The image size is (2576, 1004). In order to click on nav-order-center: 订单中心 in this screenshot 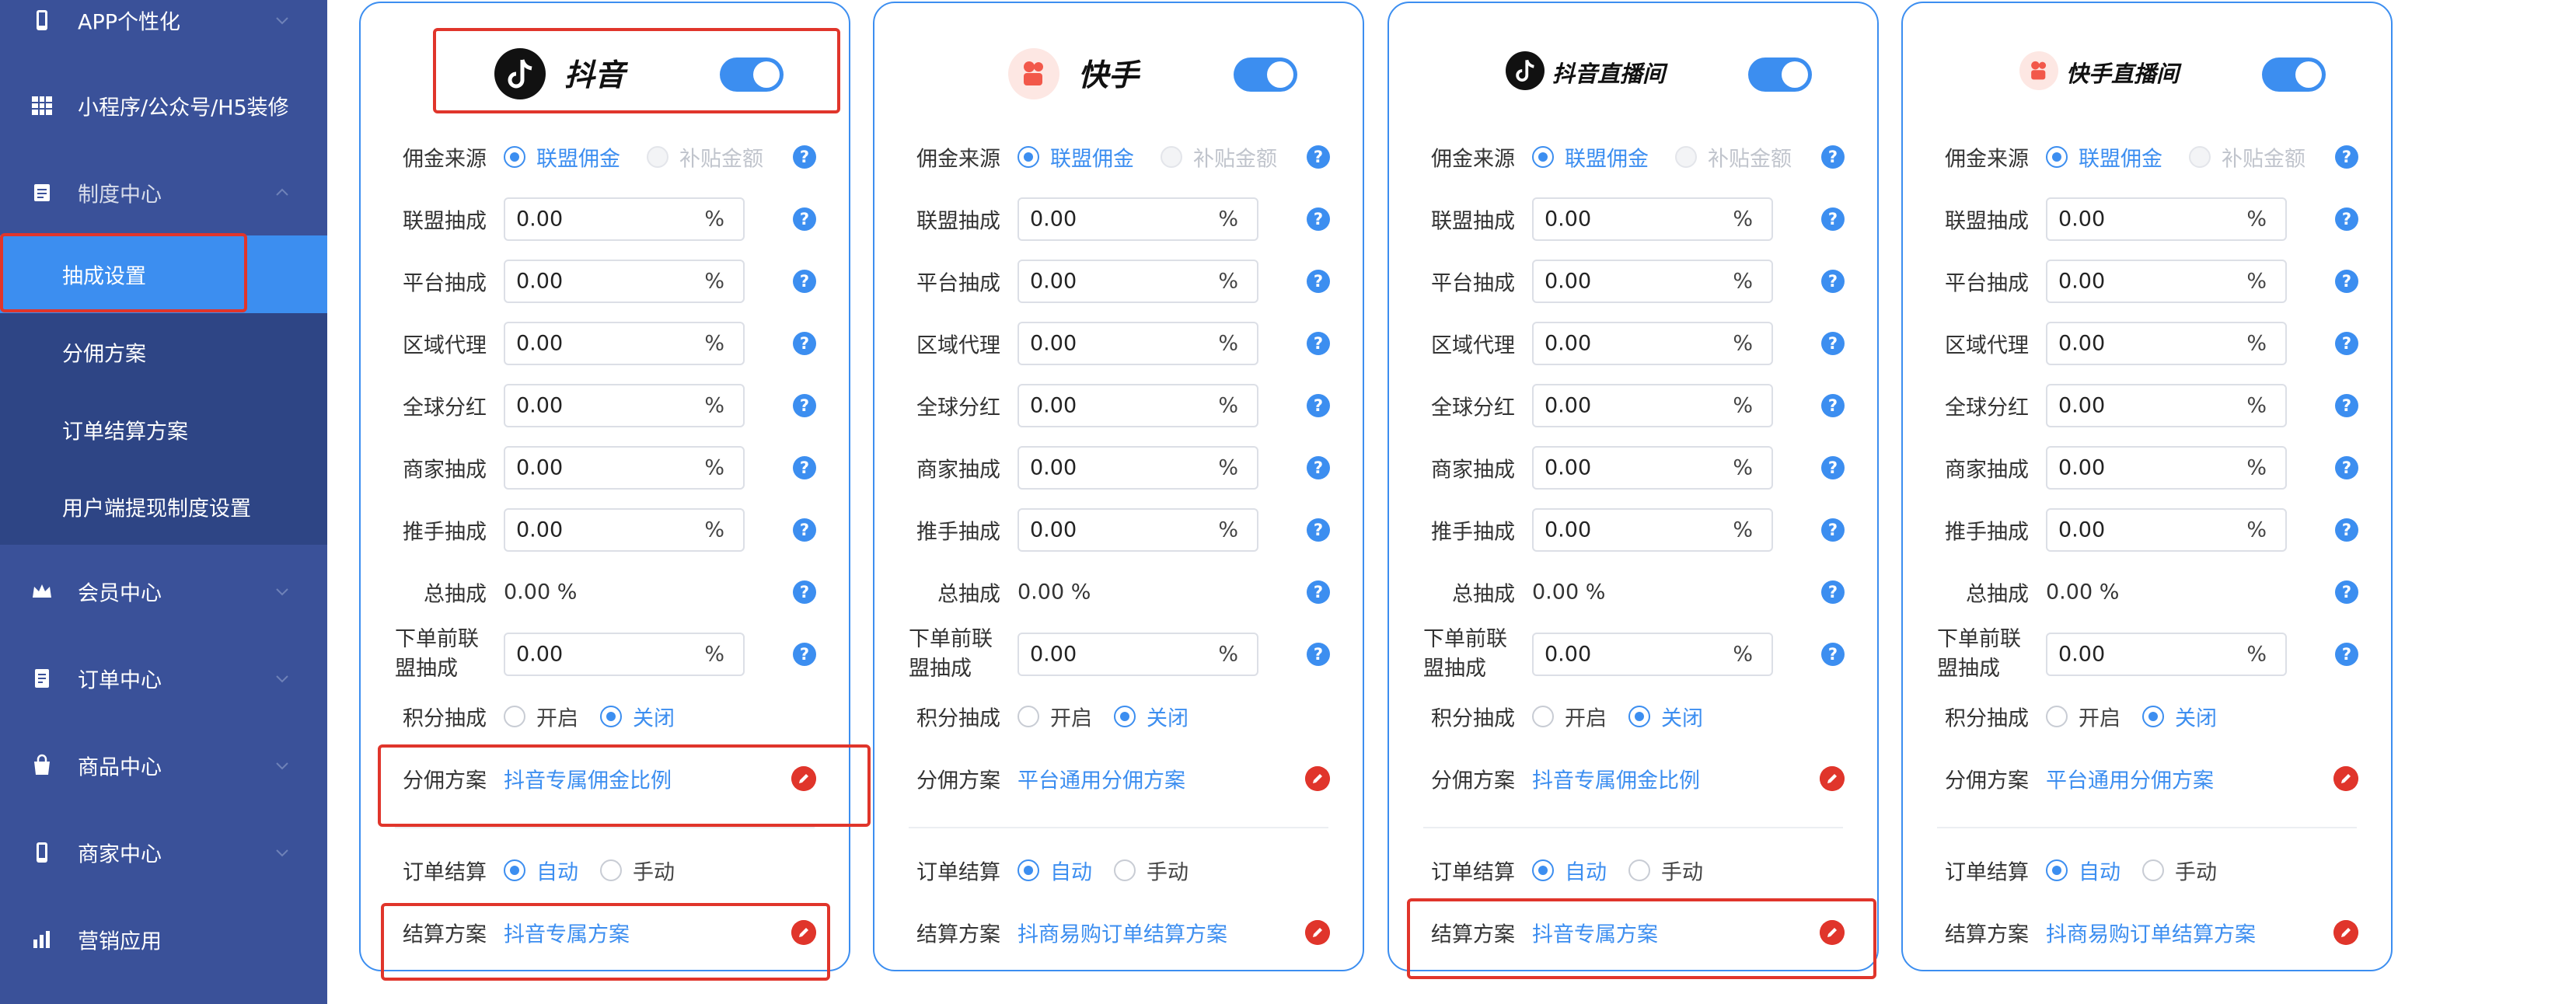, I will do `click(164, 678)`.